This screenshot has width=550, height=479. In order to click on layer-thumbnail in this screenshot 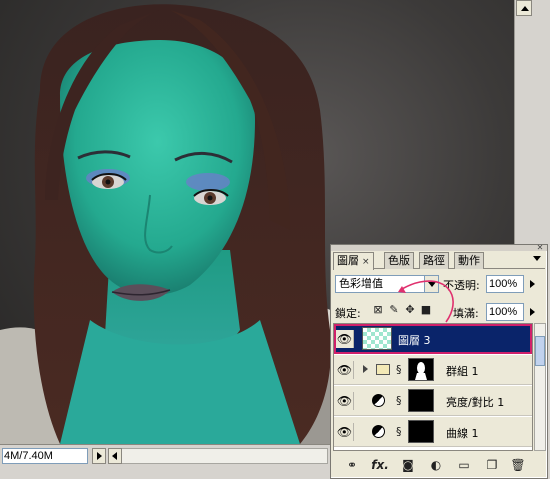, I will do `click(377, 338)`.